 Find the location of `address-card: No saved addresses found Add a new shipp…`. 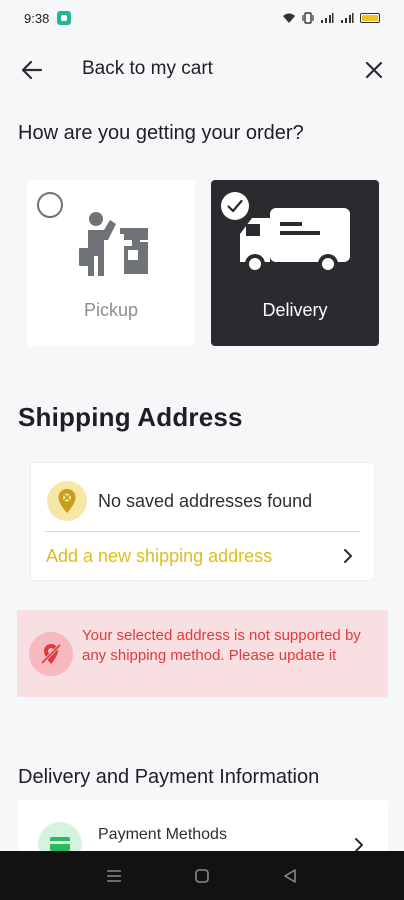

address-card: No saved addresses found Add a new shipp… is located at coordinates (202, 521).